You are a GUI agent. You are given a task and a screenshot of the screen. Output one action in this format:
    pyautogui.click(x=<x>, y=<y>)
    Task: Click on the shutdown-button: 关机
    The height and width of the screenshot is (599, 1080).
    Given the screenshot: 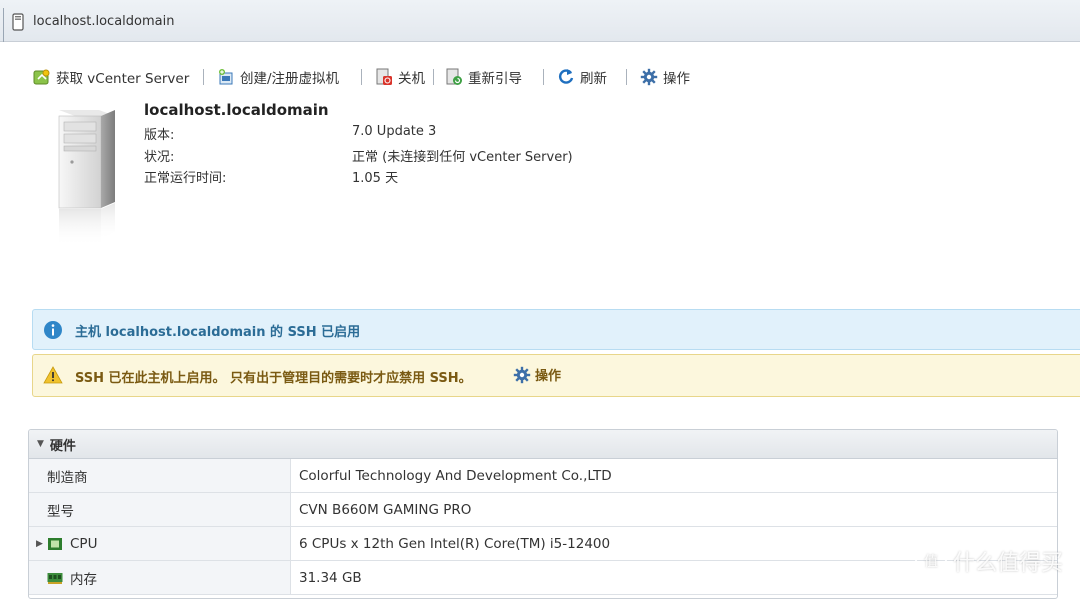 What is the action you would take?
    pyautogui.click(x=400, y=77)
    